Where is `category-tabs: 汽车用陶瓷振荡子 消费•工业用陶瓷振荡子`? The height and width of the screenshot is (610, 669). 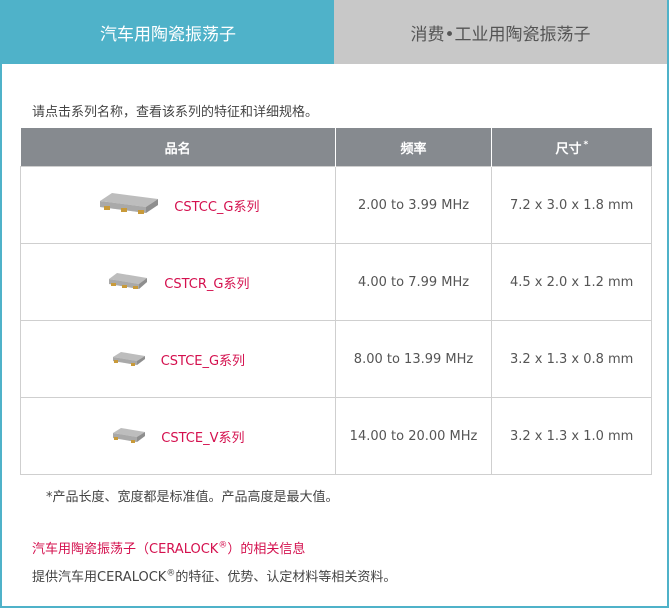
category-tabs: 汽车用陶瓷振荡子 消费•工业用陶瓷振荡子 is located at coordinates (334, 32).